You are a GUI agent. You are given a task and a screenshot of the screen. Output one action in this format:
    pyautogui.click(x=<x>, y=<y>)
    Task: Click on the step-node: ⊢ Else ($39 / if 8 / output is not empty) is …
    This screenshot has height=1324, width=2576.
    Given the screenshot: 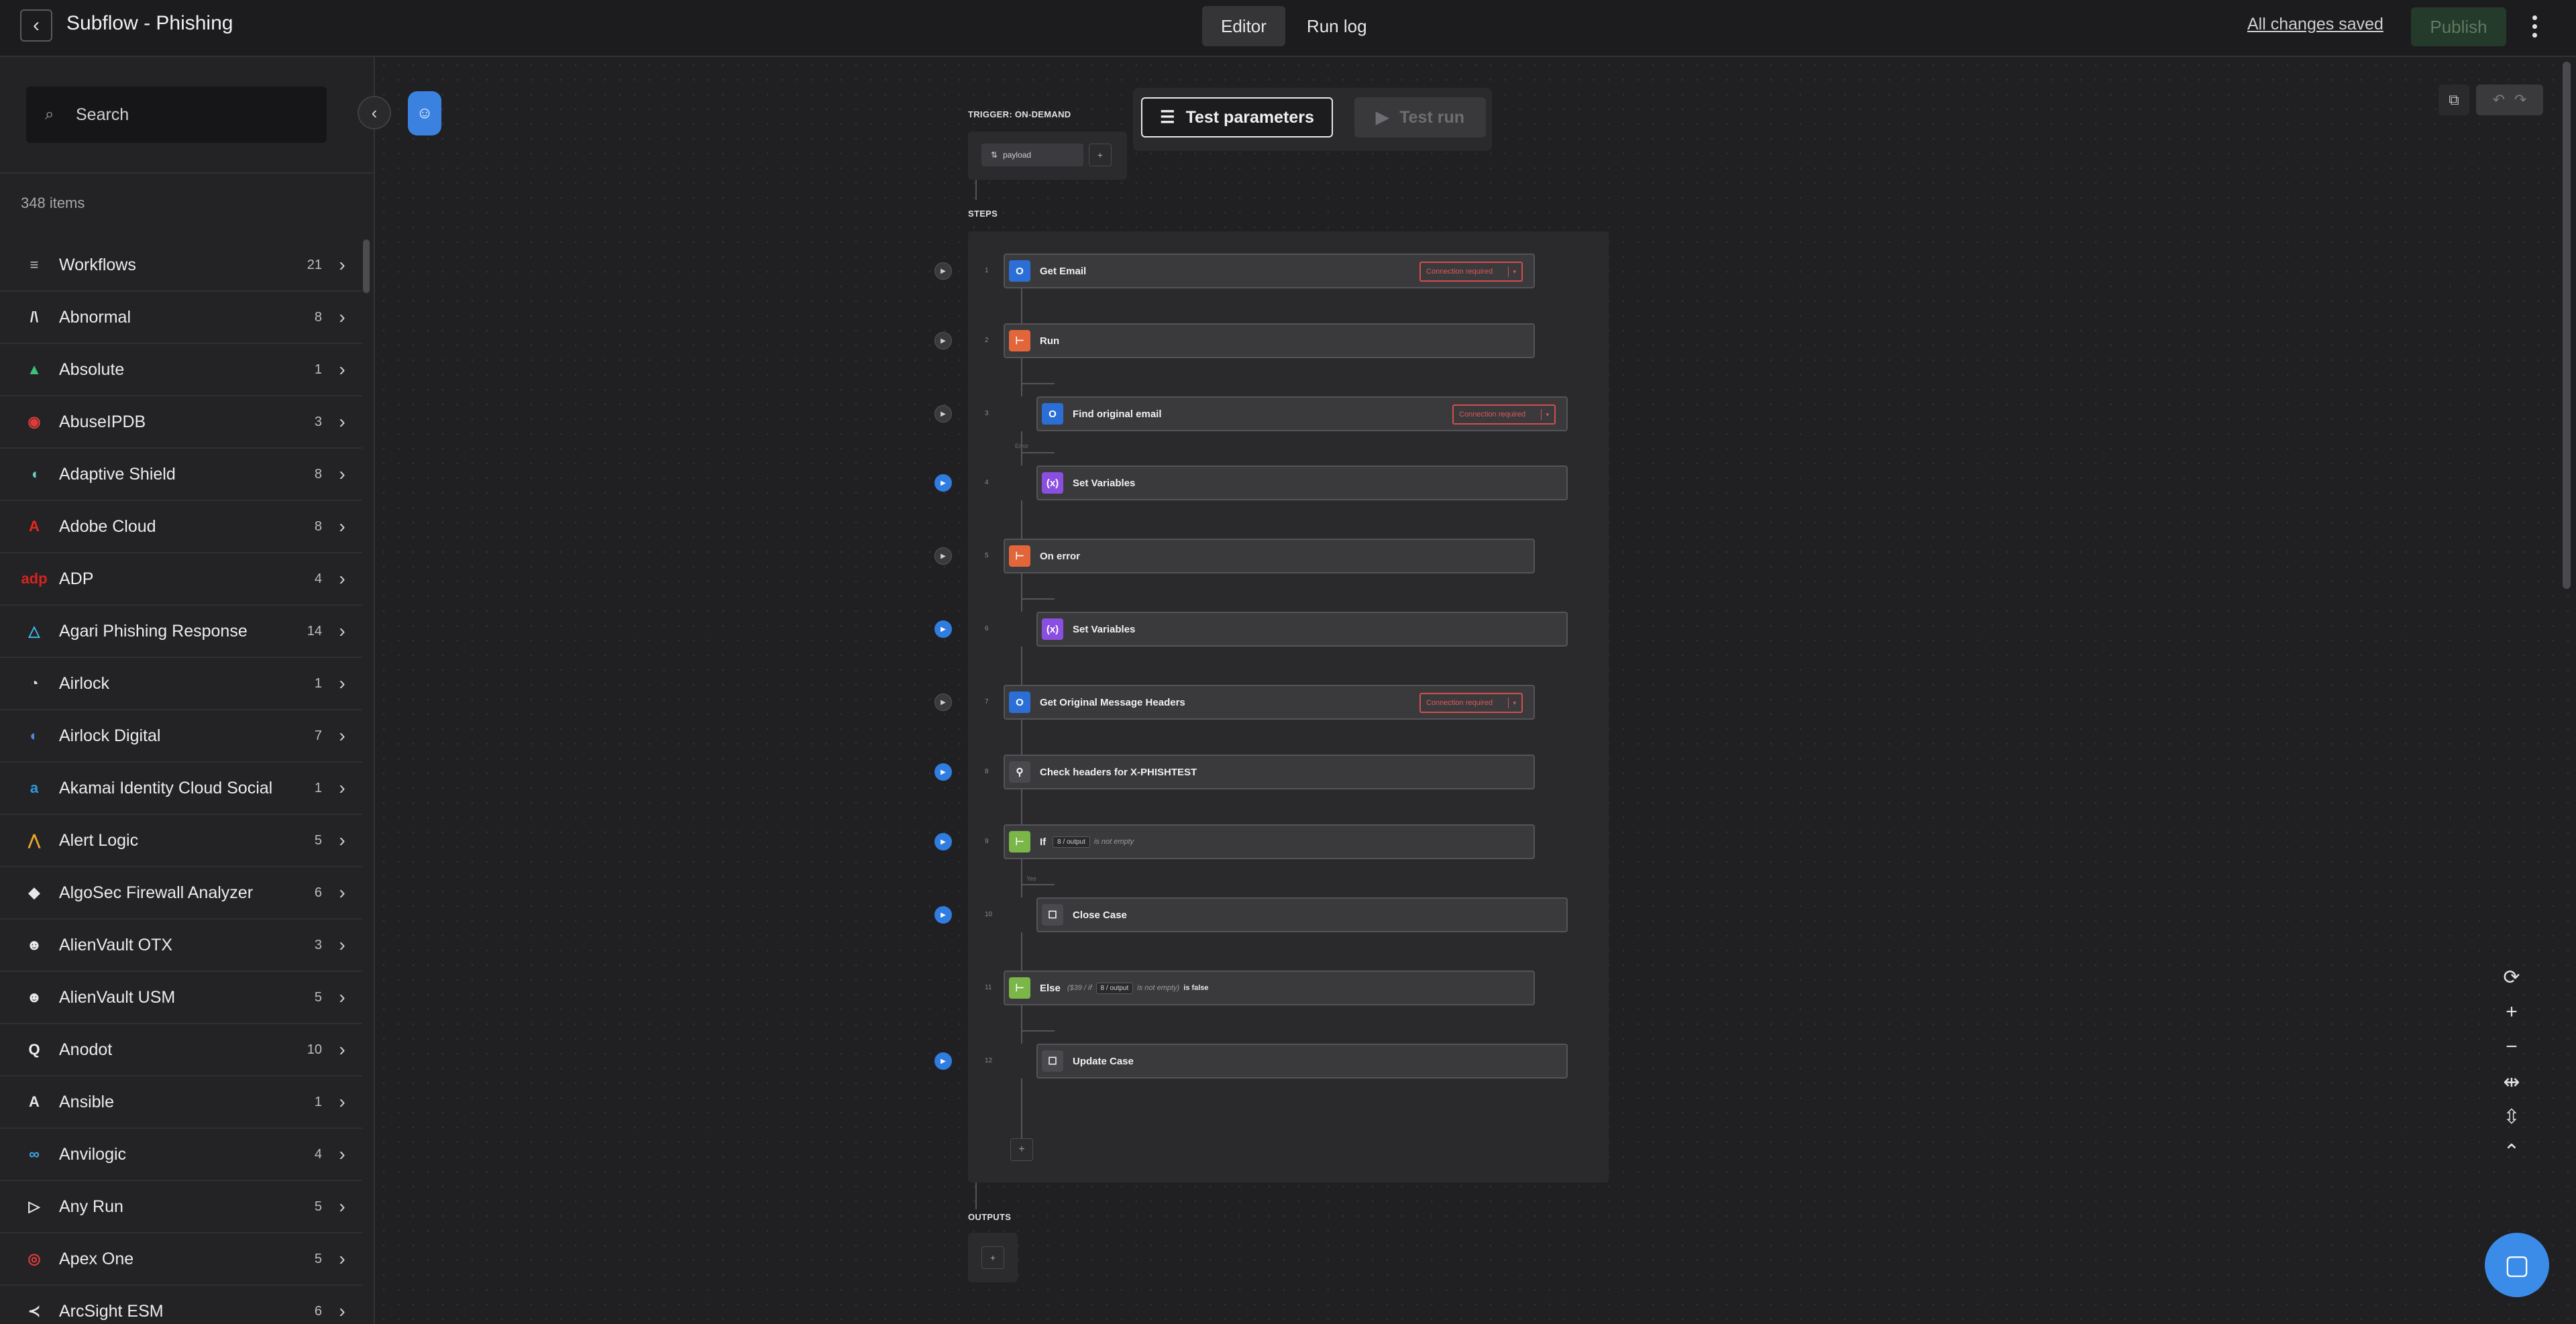 What is the action you would take?
    pyautogui.click(x=1269, y=988)
    